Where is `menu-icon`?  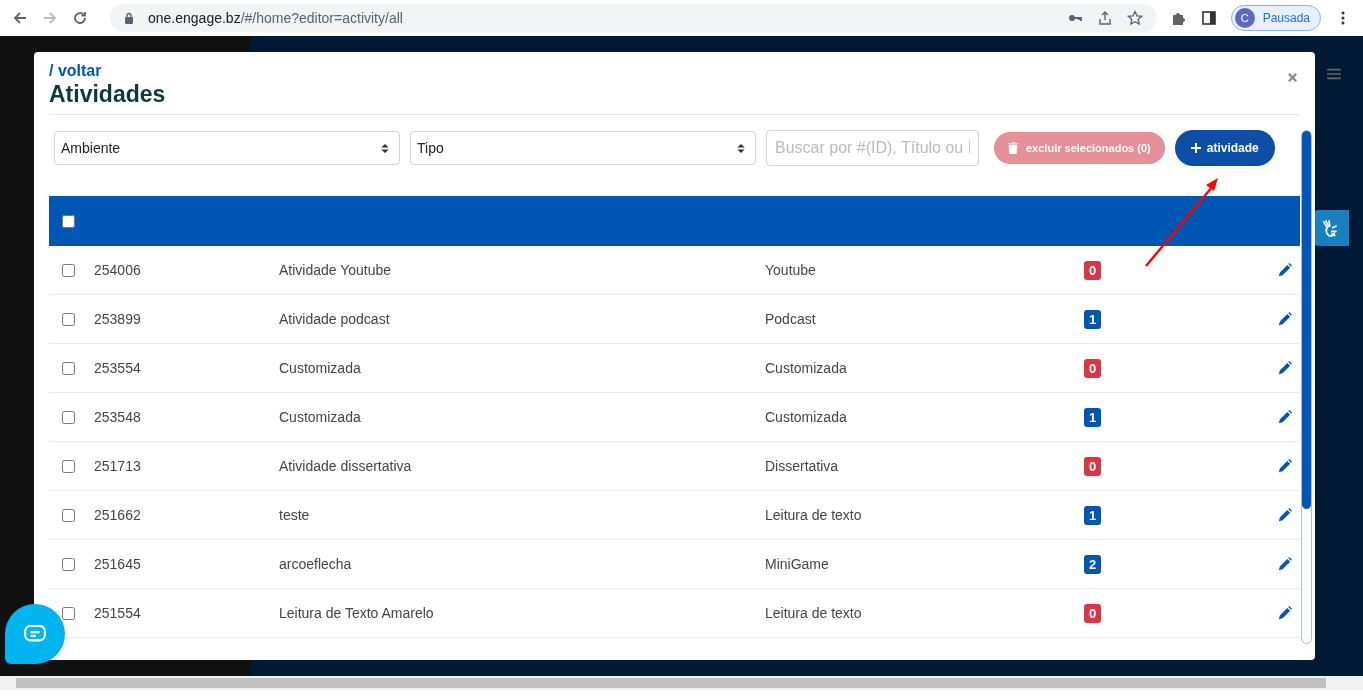 menu-icon is located at coordinates (1334, 74).